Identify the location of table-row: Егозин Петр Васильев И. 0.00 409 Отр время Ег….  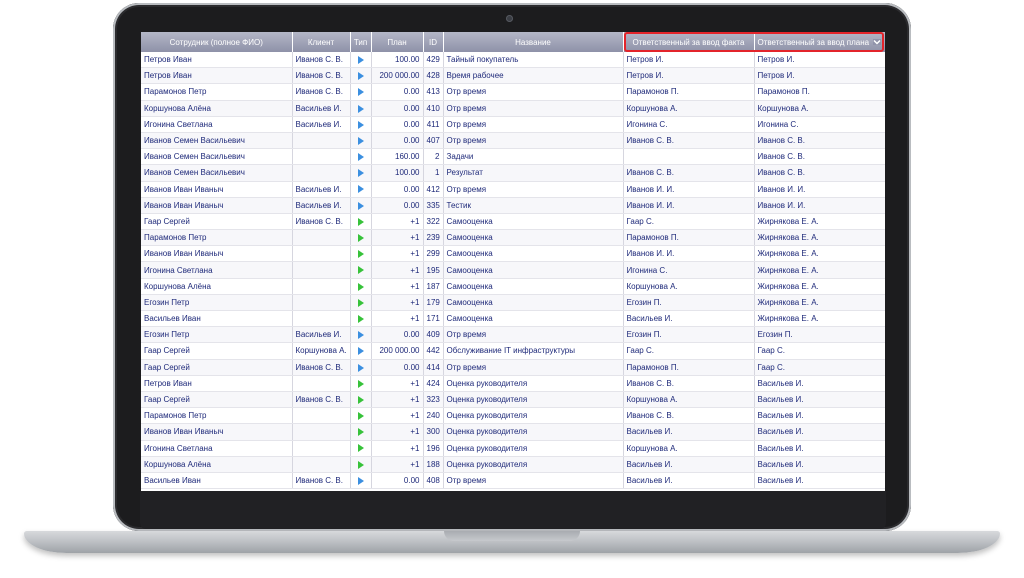
(513, 335).